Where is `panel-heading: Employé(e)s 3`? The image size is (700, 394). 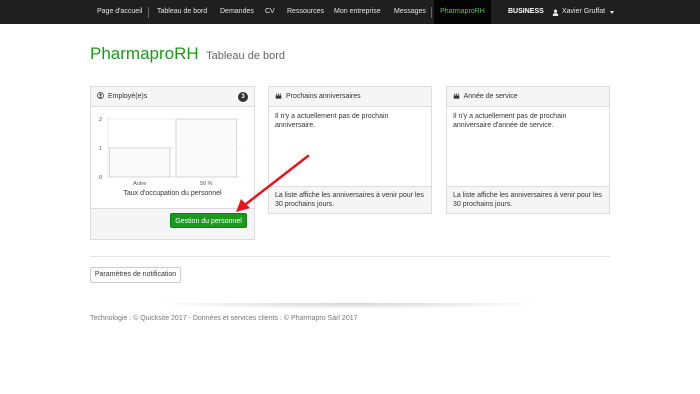
panel-heading: Employé(e)s 3 is located at coordinates (172, 97).